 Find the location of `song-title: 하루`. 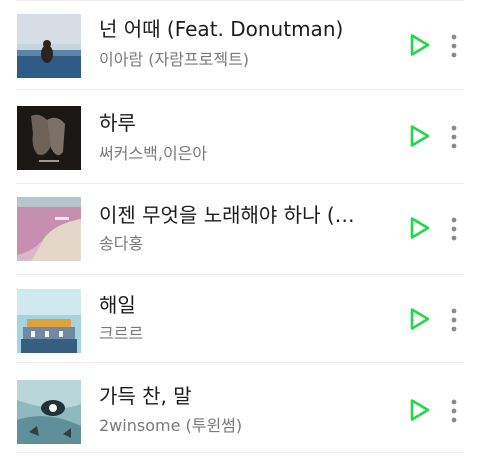

song-title: 하루 is located at coordinates (244, 123).